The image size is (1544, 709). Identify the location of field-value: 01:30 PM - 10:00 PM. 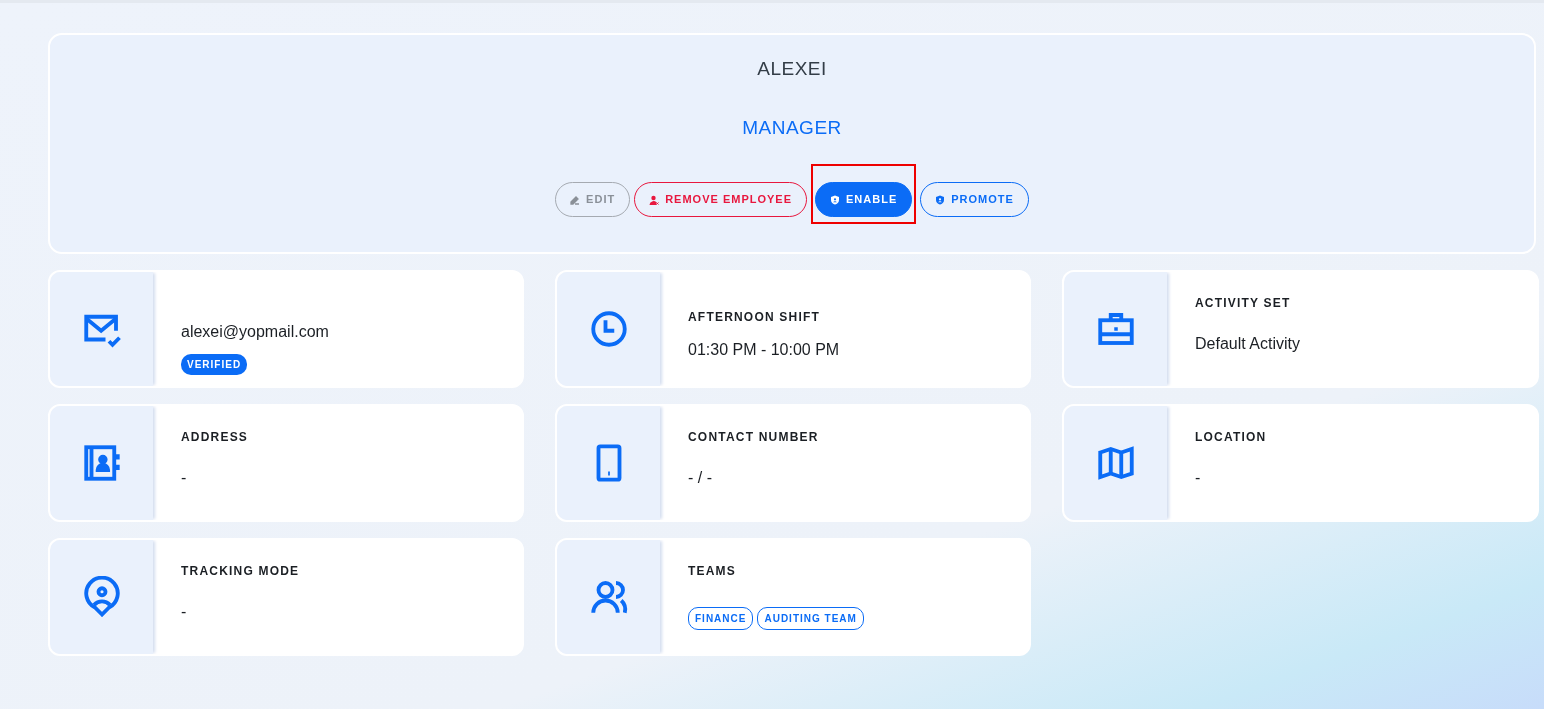
(764, 350).